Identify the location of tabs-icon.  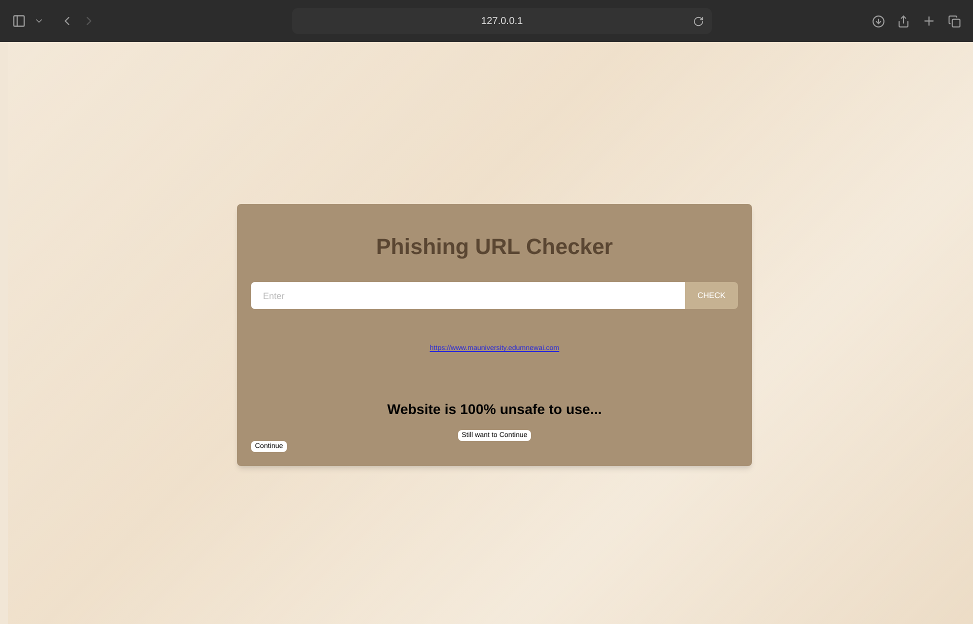
(954, 21).